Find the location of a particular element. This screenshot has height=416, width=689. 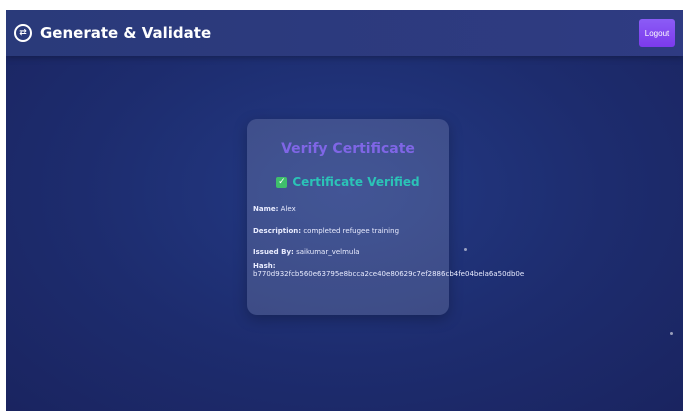

card-title: Verify Certificate is located at coordinates (348, 149).